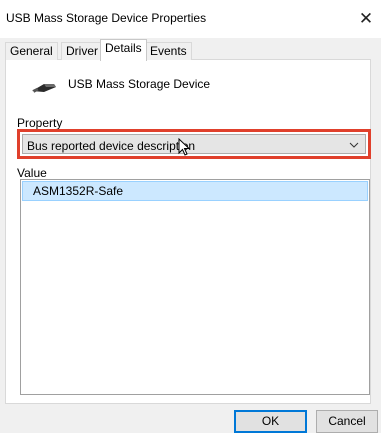 This screenshot has width=381, height=433. I want to click on property-dropdown: Bus reported device description, so click(194, 144).